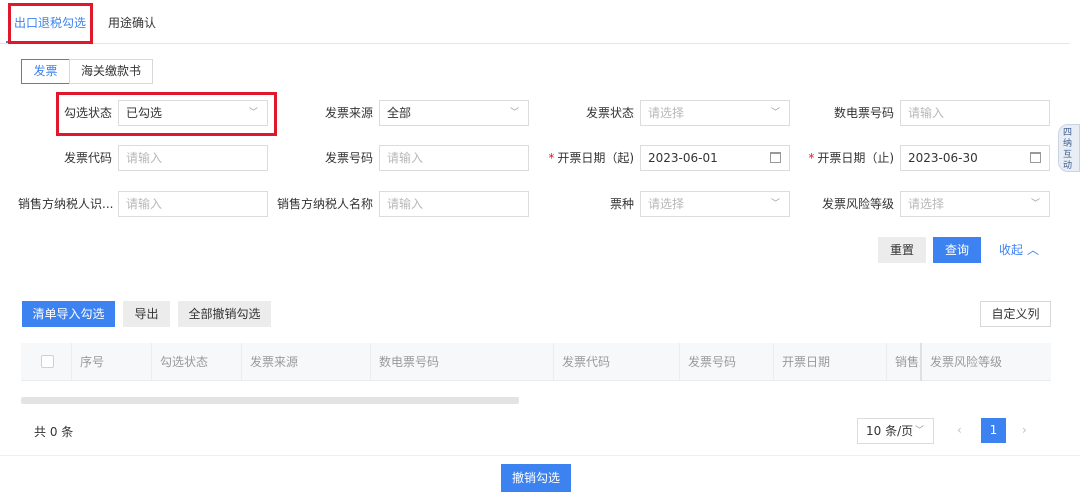 Image resolution: width=1080 pixels, height=499 pixels. Describe the element at coordinates (666, 113) in the screenshot. I see `invoice-state-placeholder: 请选择` at that location.